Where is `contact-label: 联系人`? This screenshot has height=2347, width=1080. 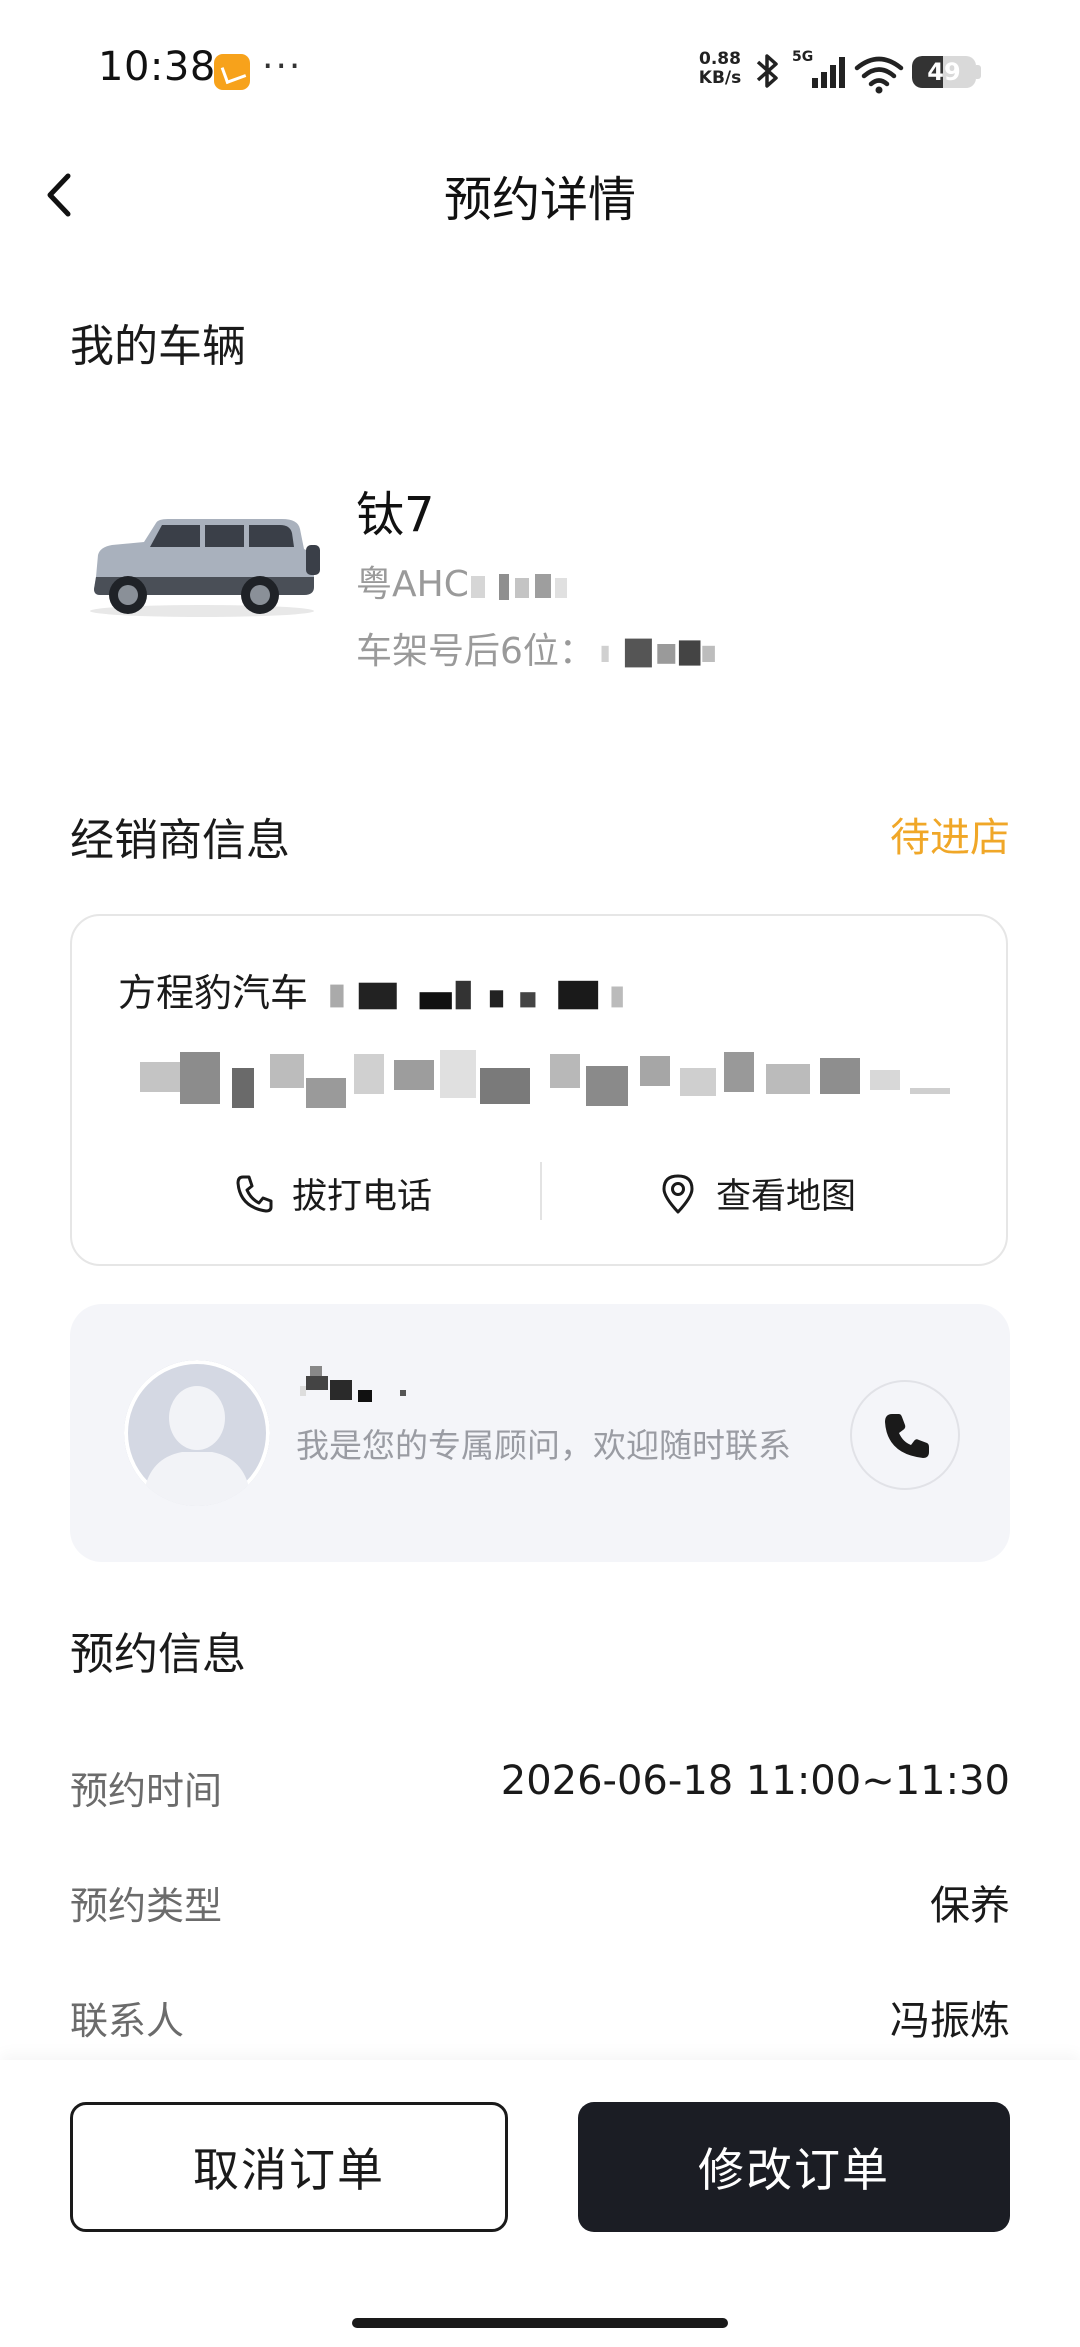 contact-label: 联系人 is located at coordinates (127, 2021).